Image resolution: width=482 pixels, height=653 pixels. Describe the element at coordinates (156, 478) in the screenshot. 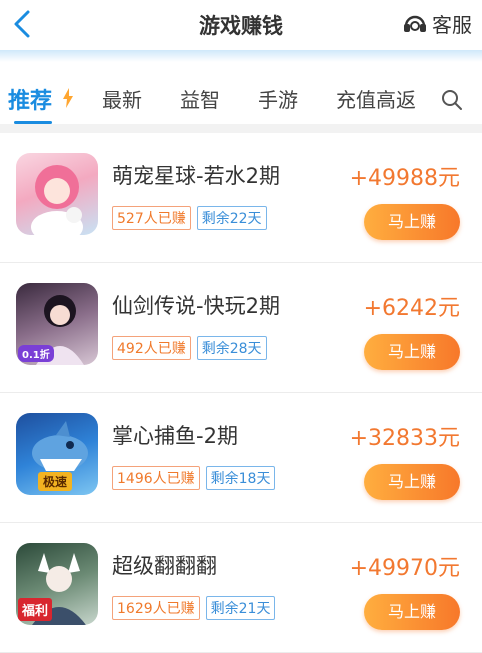

I see `players-earned-tag: 1496人已赚` at that location.